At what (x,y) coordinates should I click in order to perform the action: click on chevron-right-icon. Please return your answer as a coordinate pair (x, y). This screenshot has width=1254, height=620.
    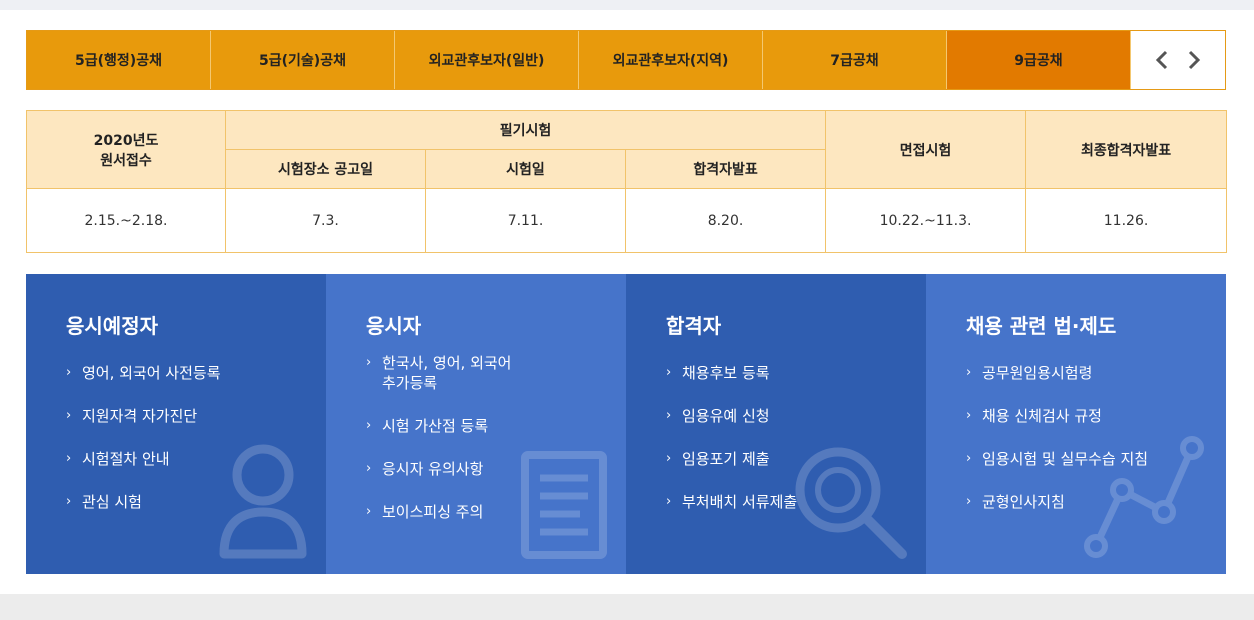
    Looking at the image, I should click on (1194, 60).